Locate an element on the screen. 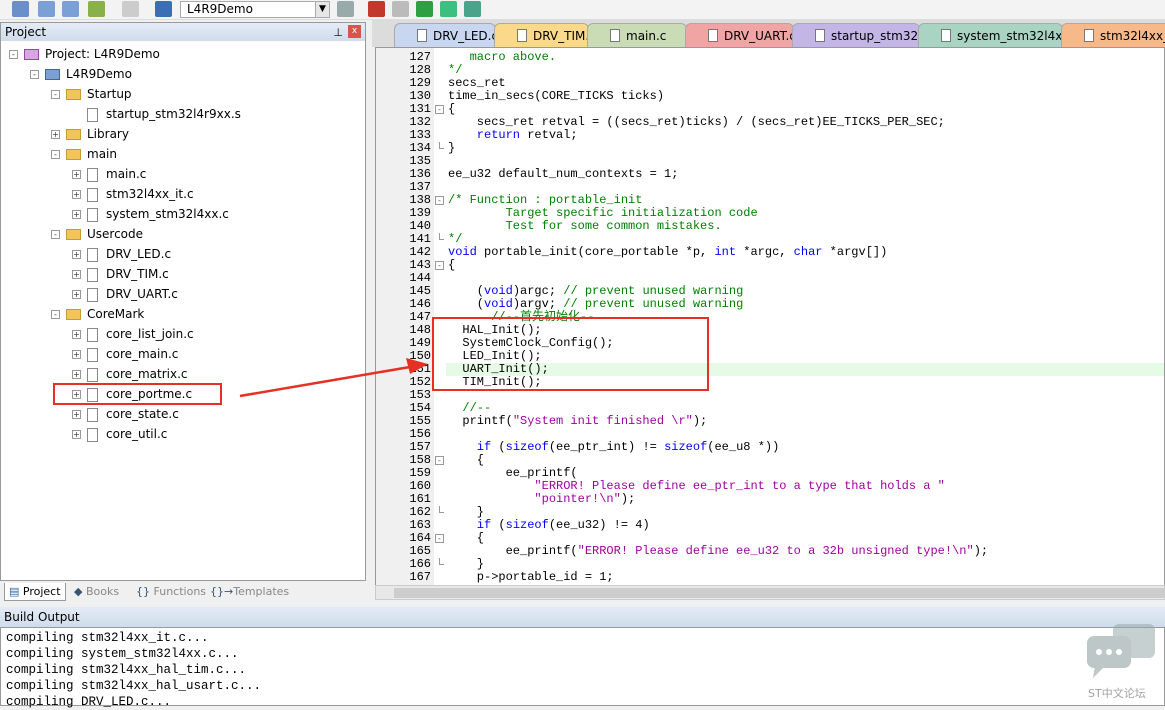 The image size is (1165, 710). annotation-overlay is located at coordinates (381, 361).